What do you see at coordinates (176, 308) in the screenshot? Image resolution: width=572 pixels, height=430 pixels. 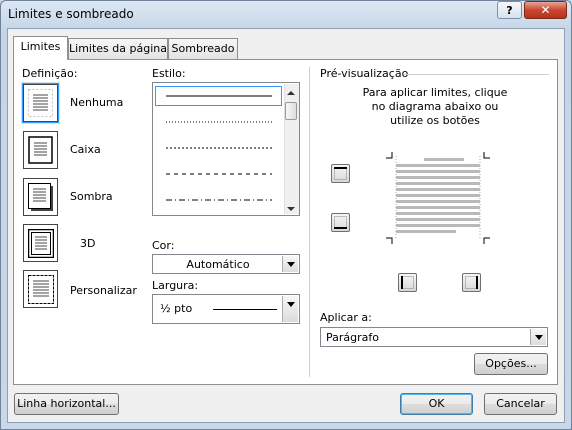 I see `width-value: ½ pto` at bounding box center [176, 308].